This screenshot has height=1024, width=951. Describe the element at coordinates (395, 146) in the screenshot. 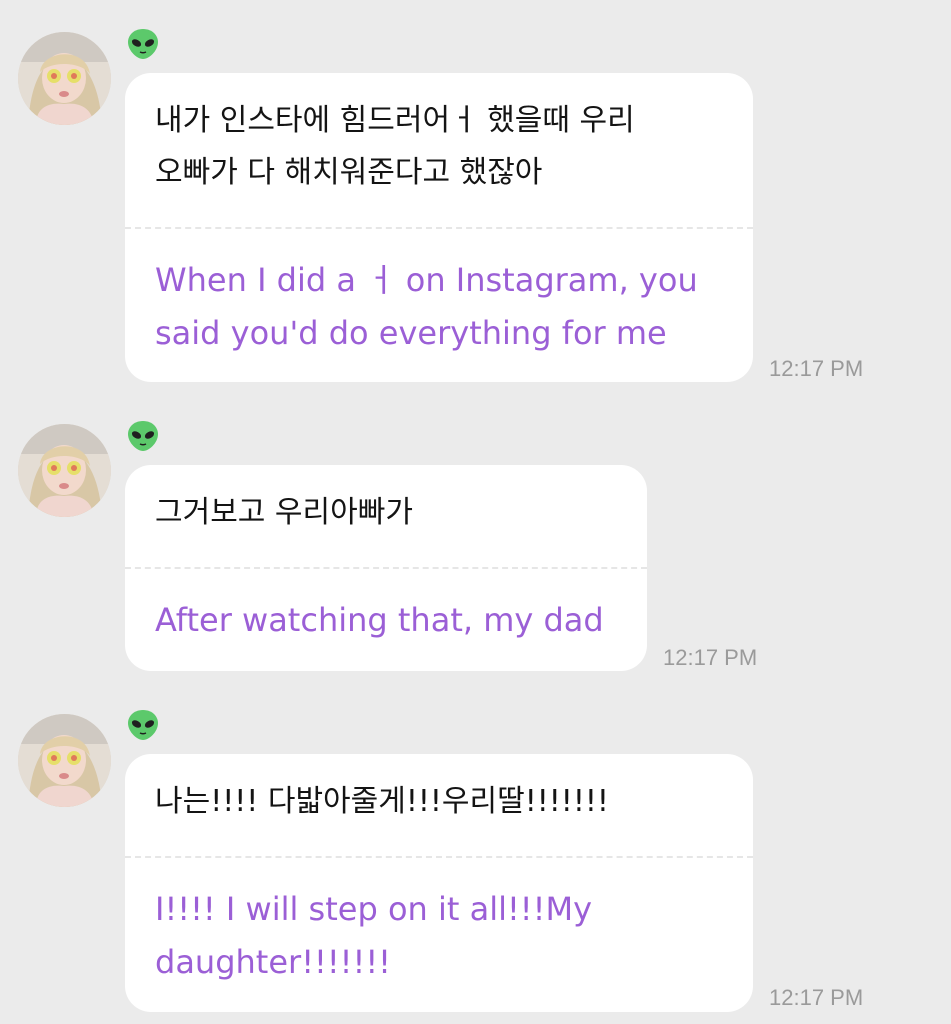

I see `original-text: 내가 인스타에 힘드러어ㅓ 했을때 우리 오빠가 다 해치워준다고 했잖아` at that location.